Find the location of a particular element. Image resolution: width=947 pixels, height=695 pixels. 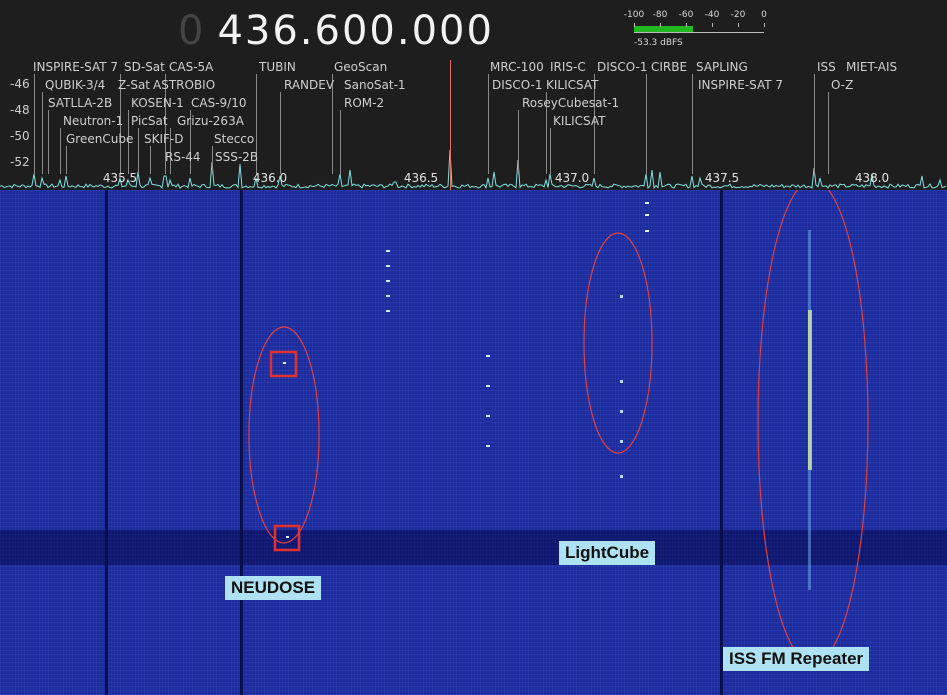

satellite-label: MIET-AIS is located at coordinates (871, 67).